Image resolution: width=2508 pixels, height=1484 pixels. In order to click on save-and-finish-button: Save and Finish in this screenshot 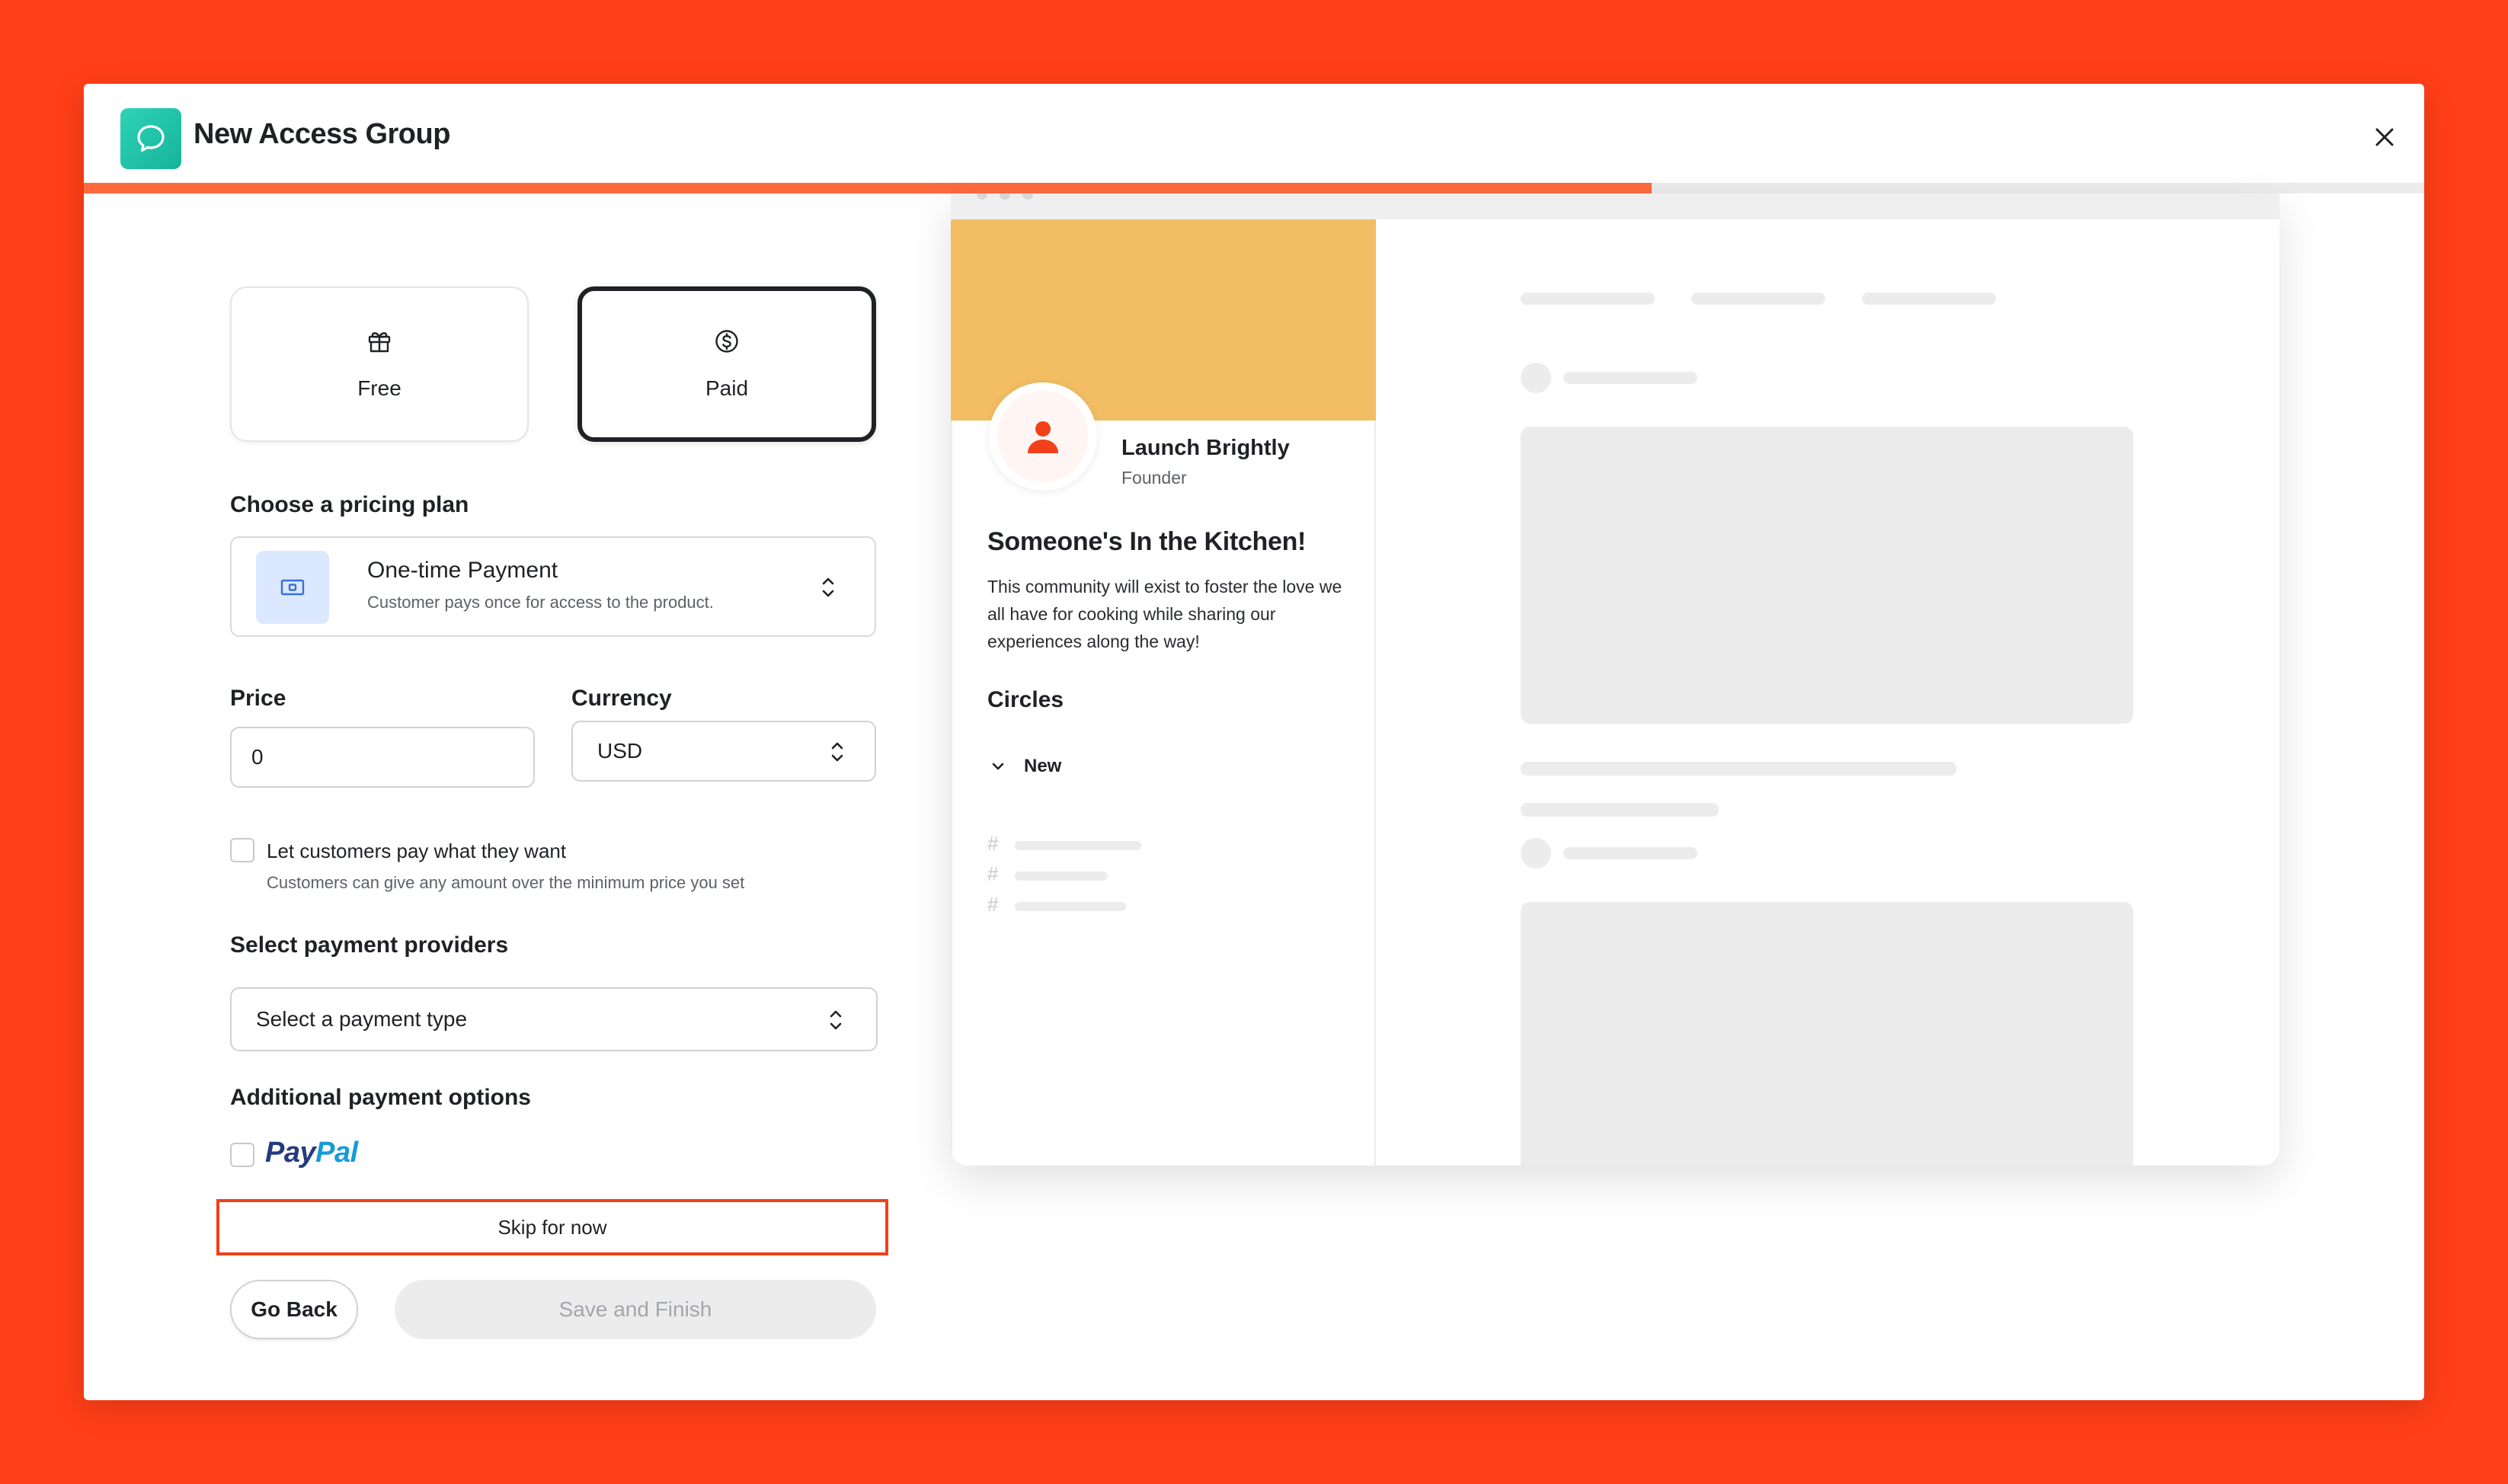, I will do `click(635, 1309)`.